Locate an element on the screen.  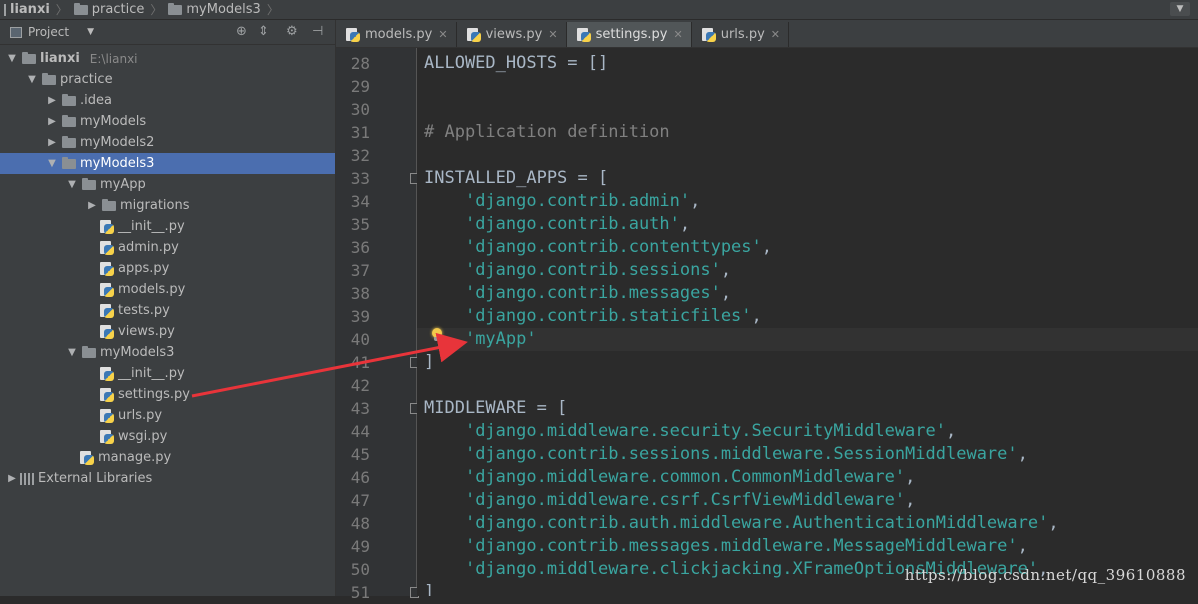
breadcrumb-item: lianxi 〉 is located at coordinates (39, 9).